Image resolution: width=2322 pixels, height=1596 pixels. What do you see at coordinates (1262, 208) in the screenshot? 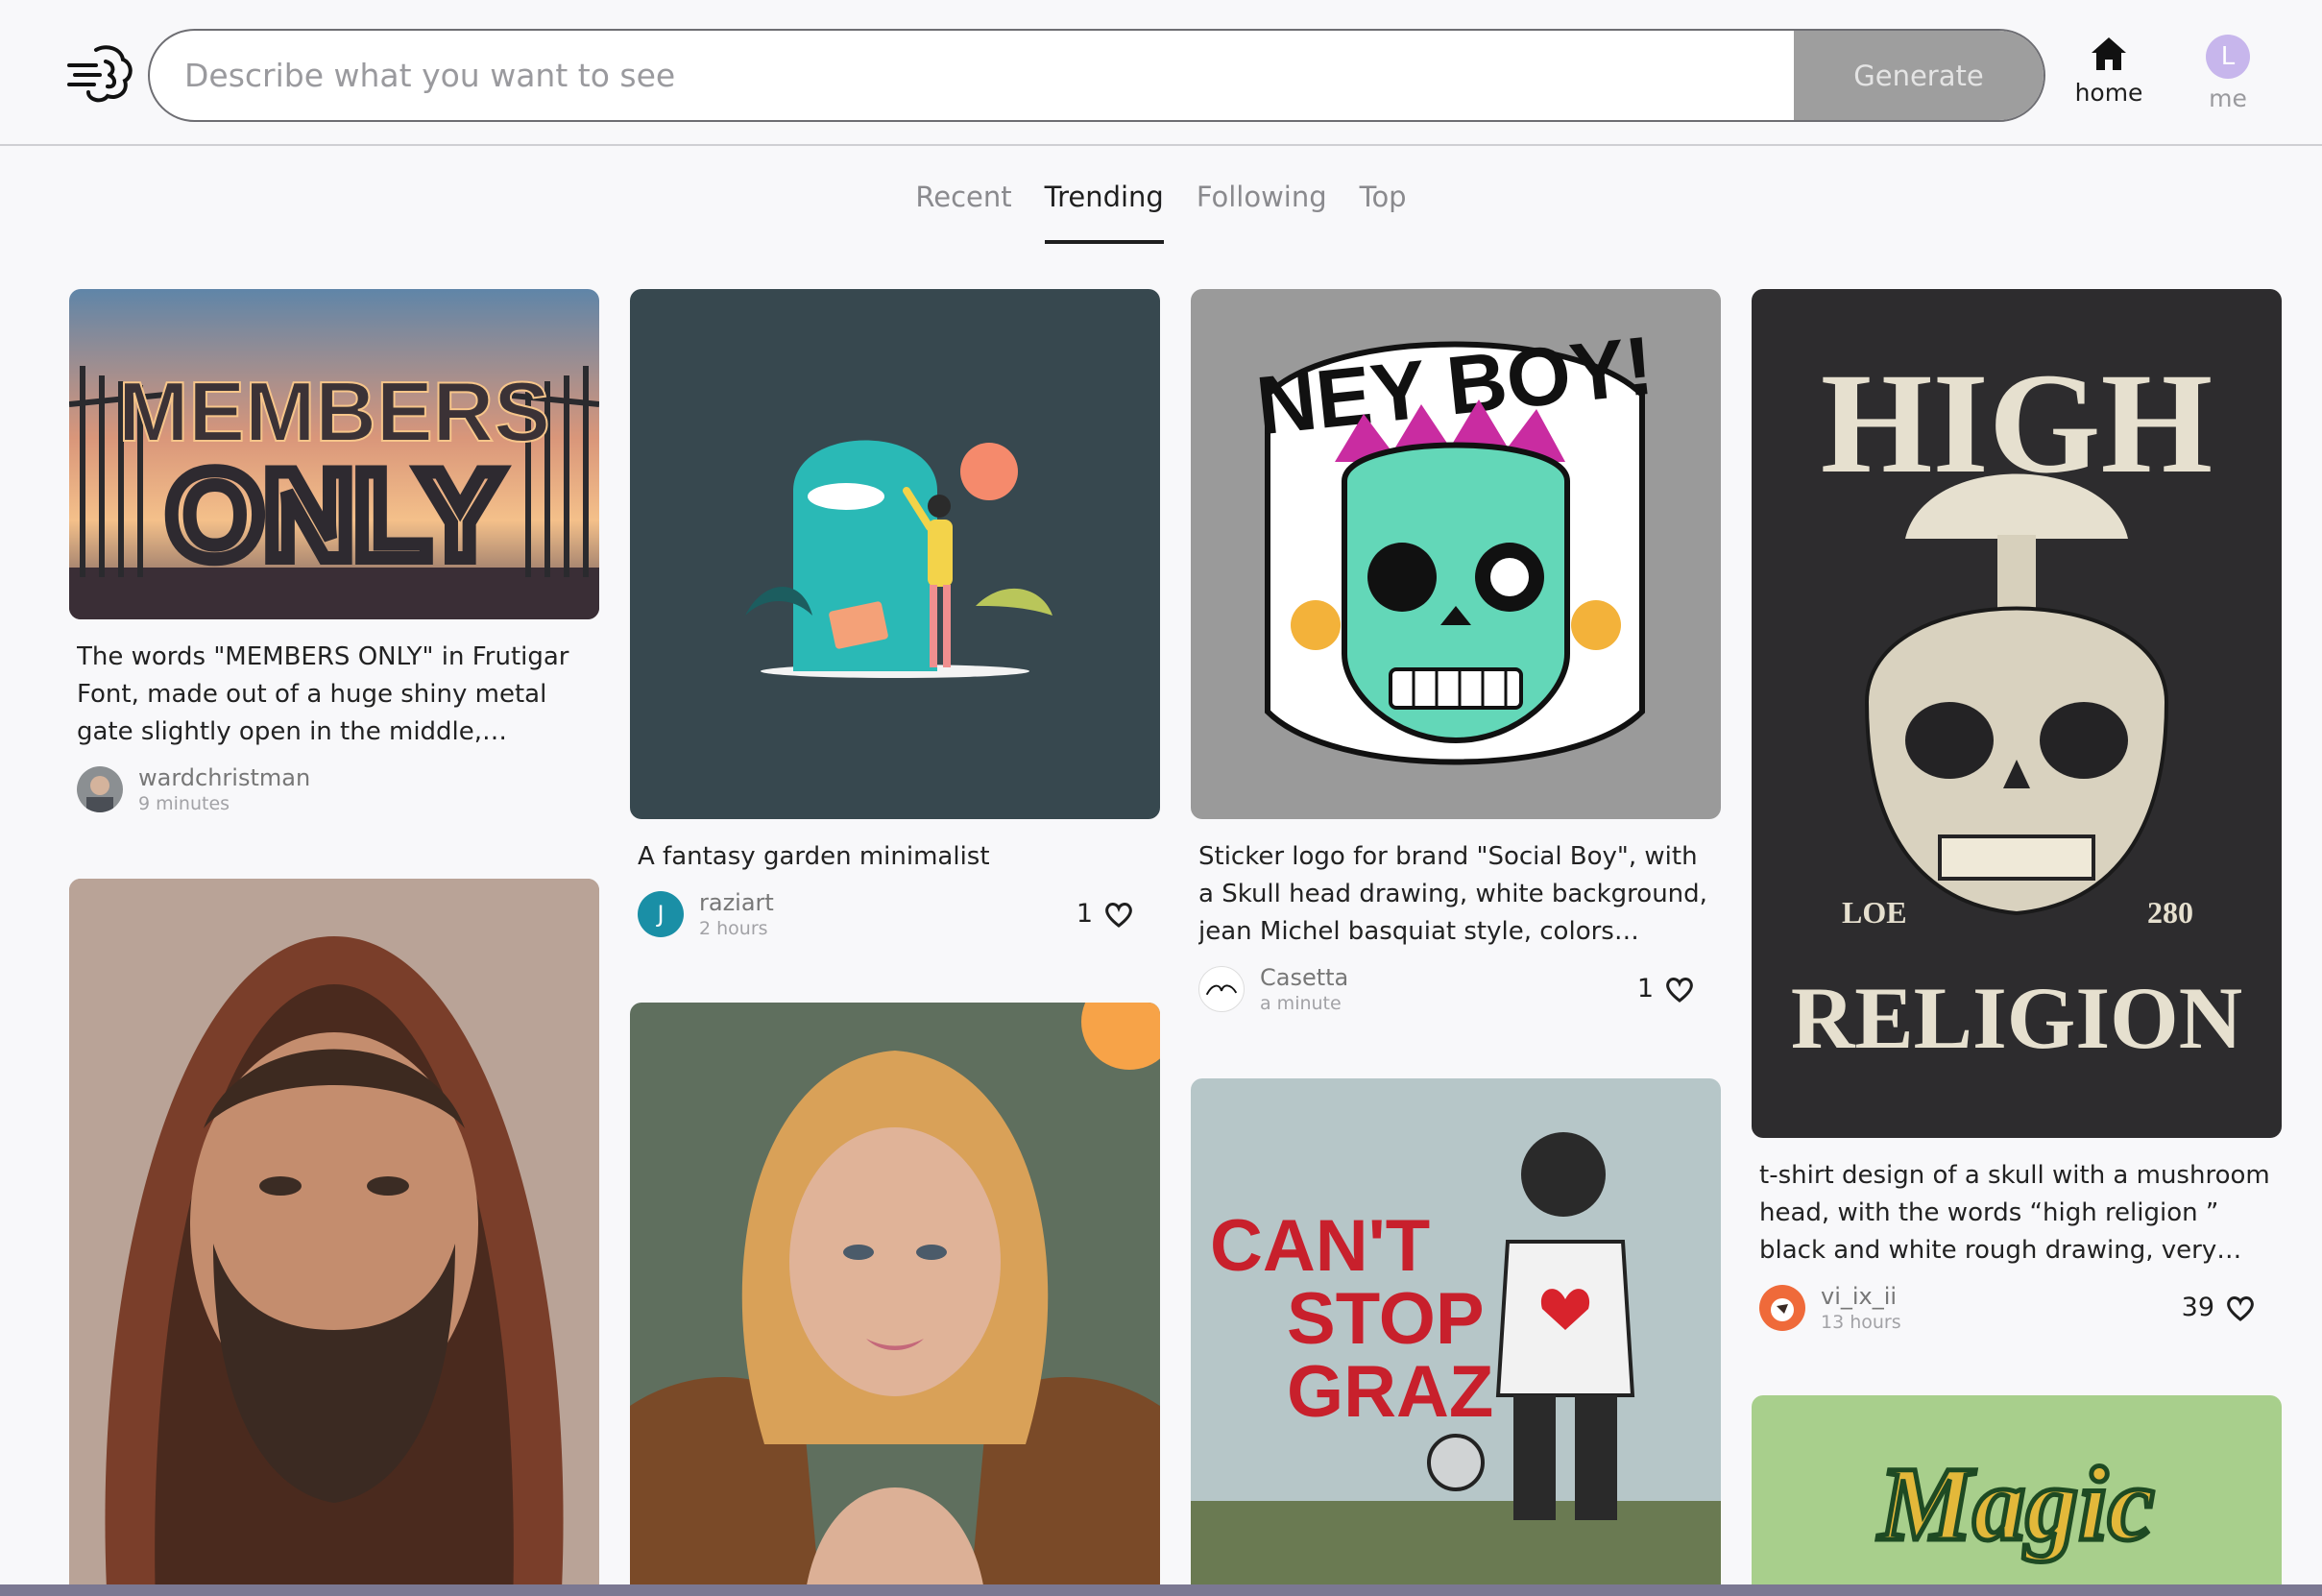
I see `tab-following: Following` at bounding box center [1262, 208].